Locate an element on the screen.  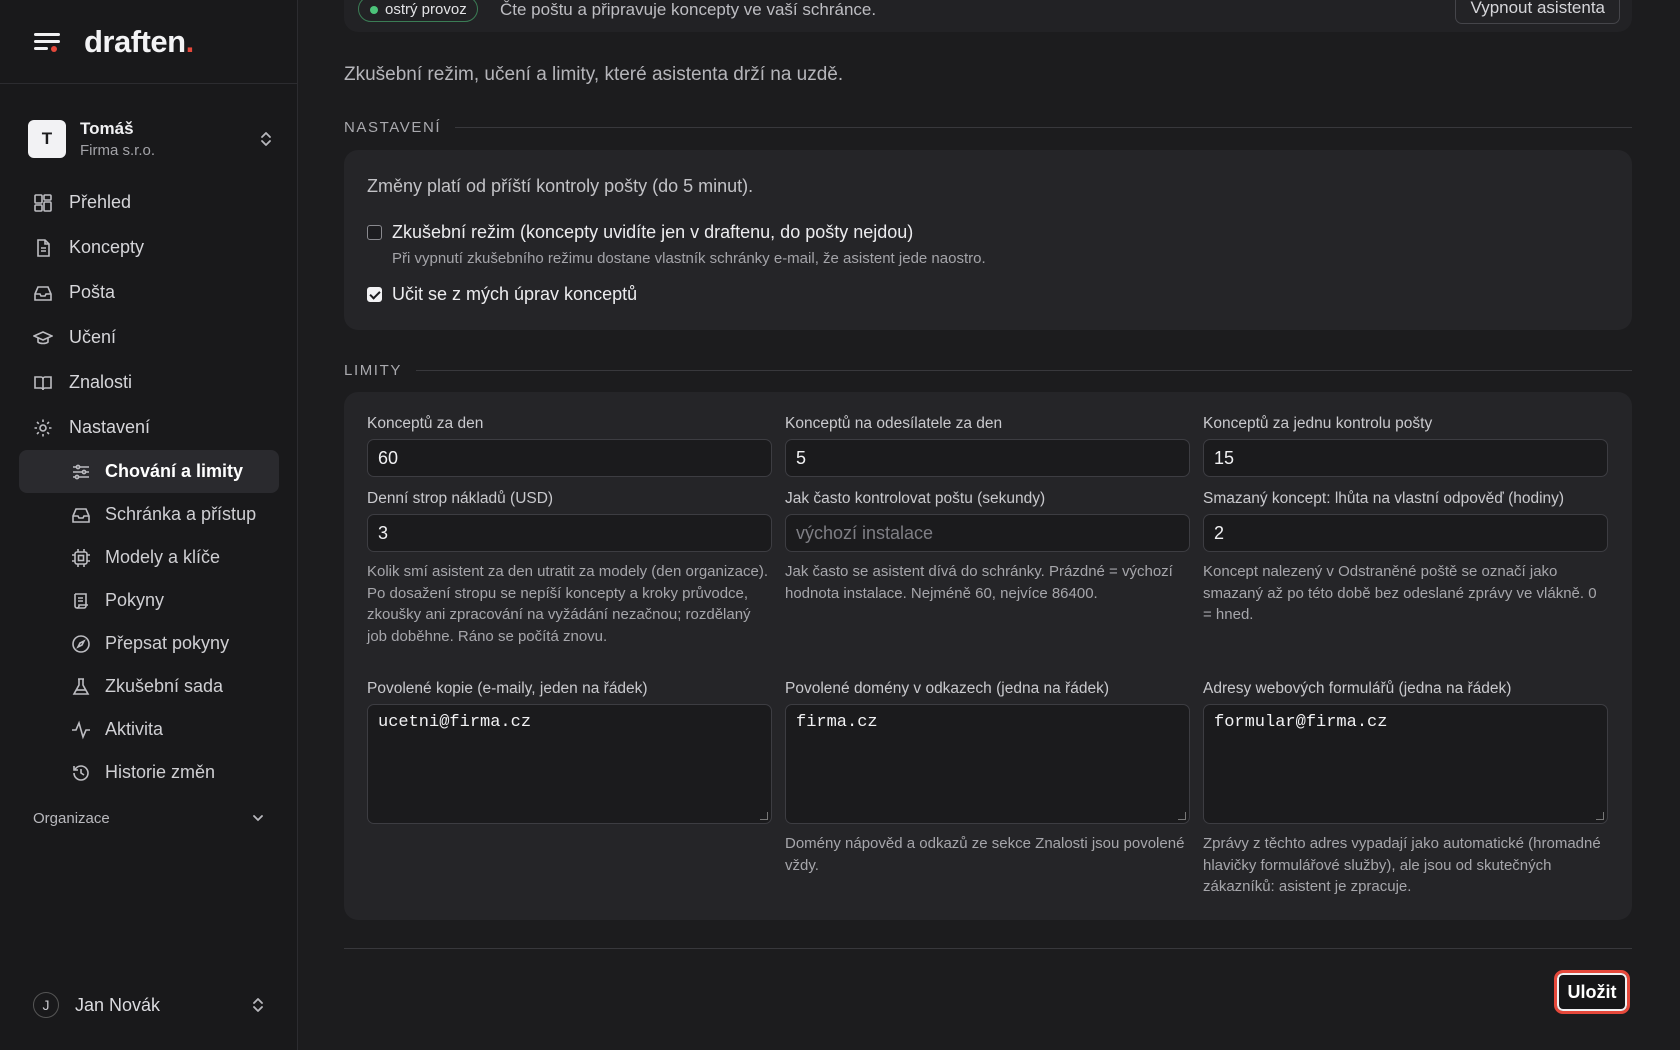
disable-assistant-button: Vypnout asistenta is located at coordinates (1537, 12).